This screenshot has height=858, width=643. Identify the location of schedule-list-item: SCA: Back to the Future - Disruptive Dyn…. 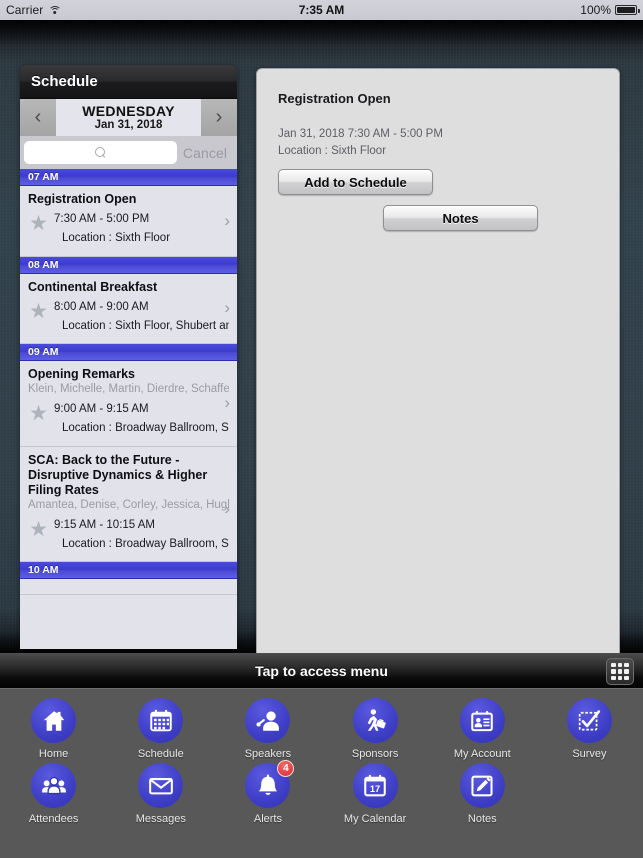
(128, 504).